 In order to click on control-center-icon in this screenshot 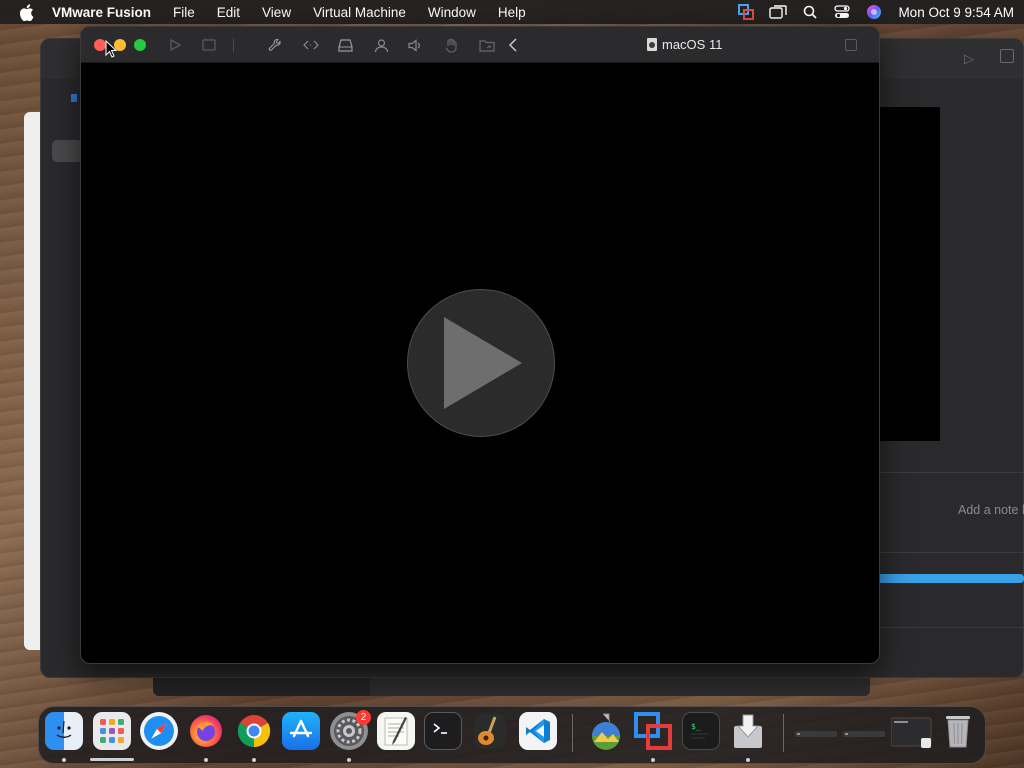, I will do `click(842, 12)`.